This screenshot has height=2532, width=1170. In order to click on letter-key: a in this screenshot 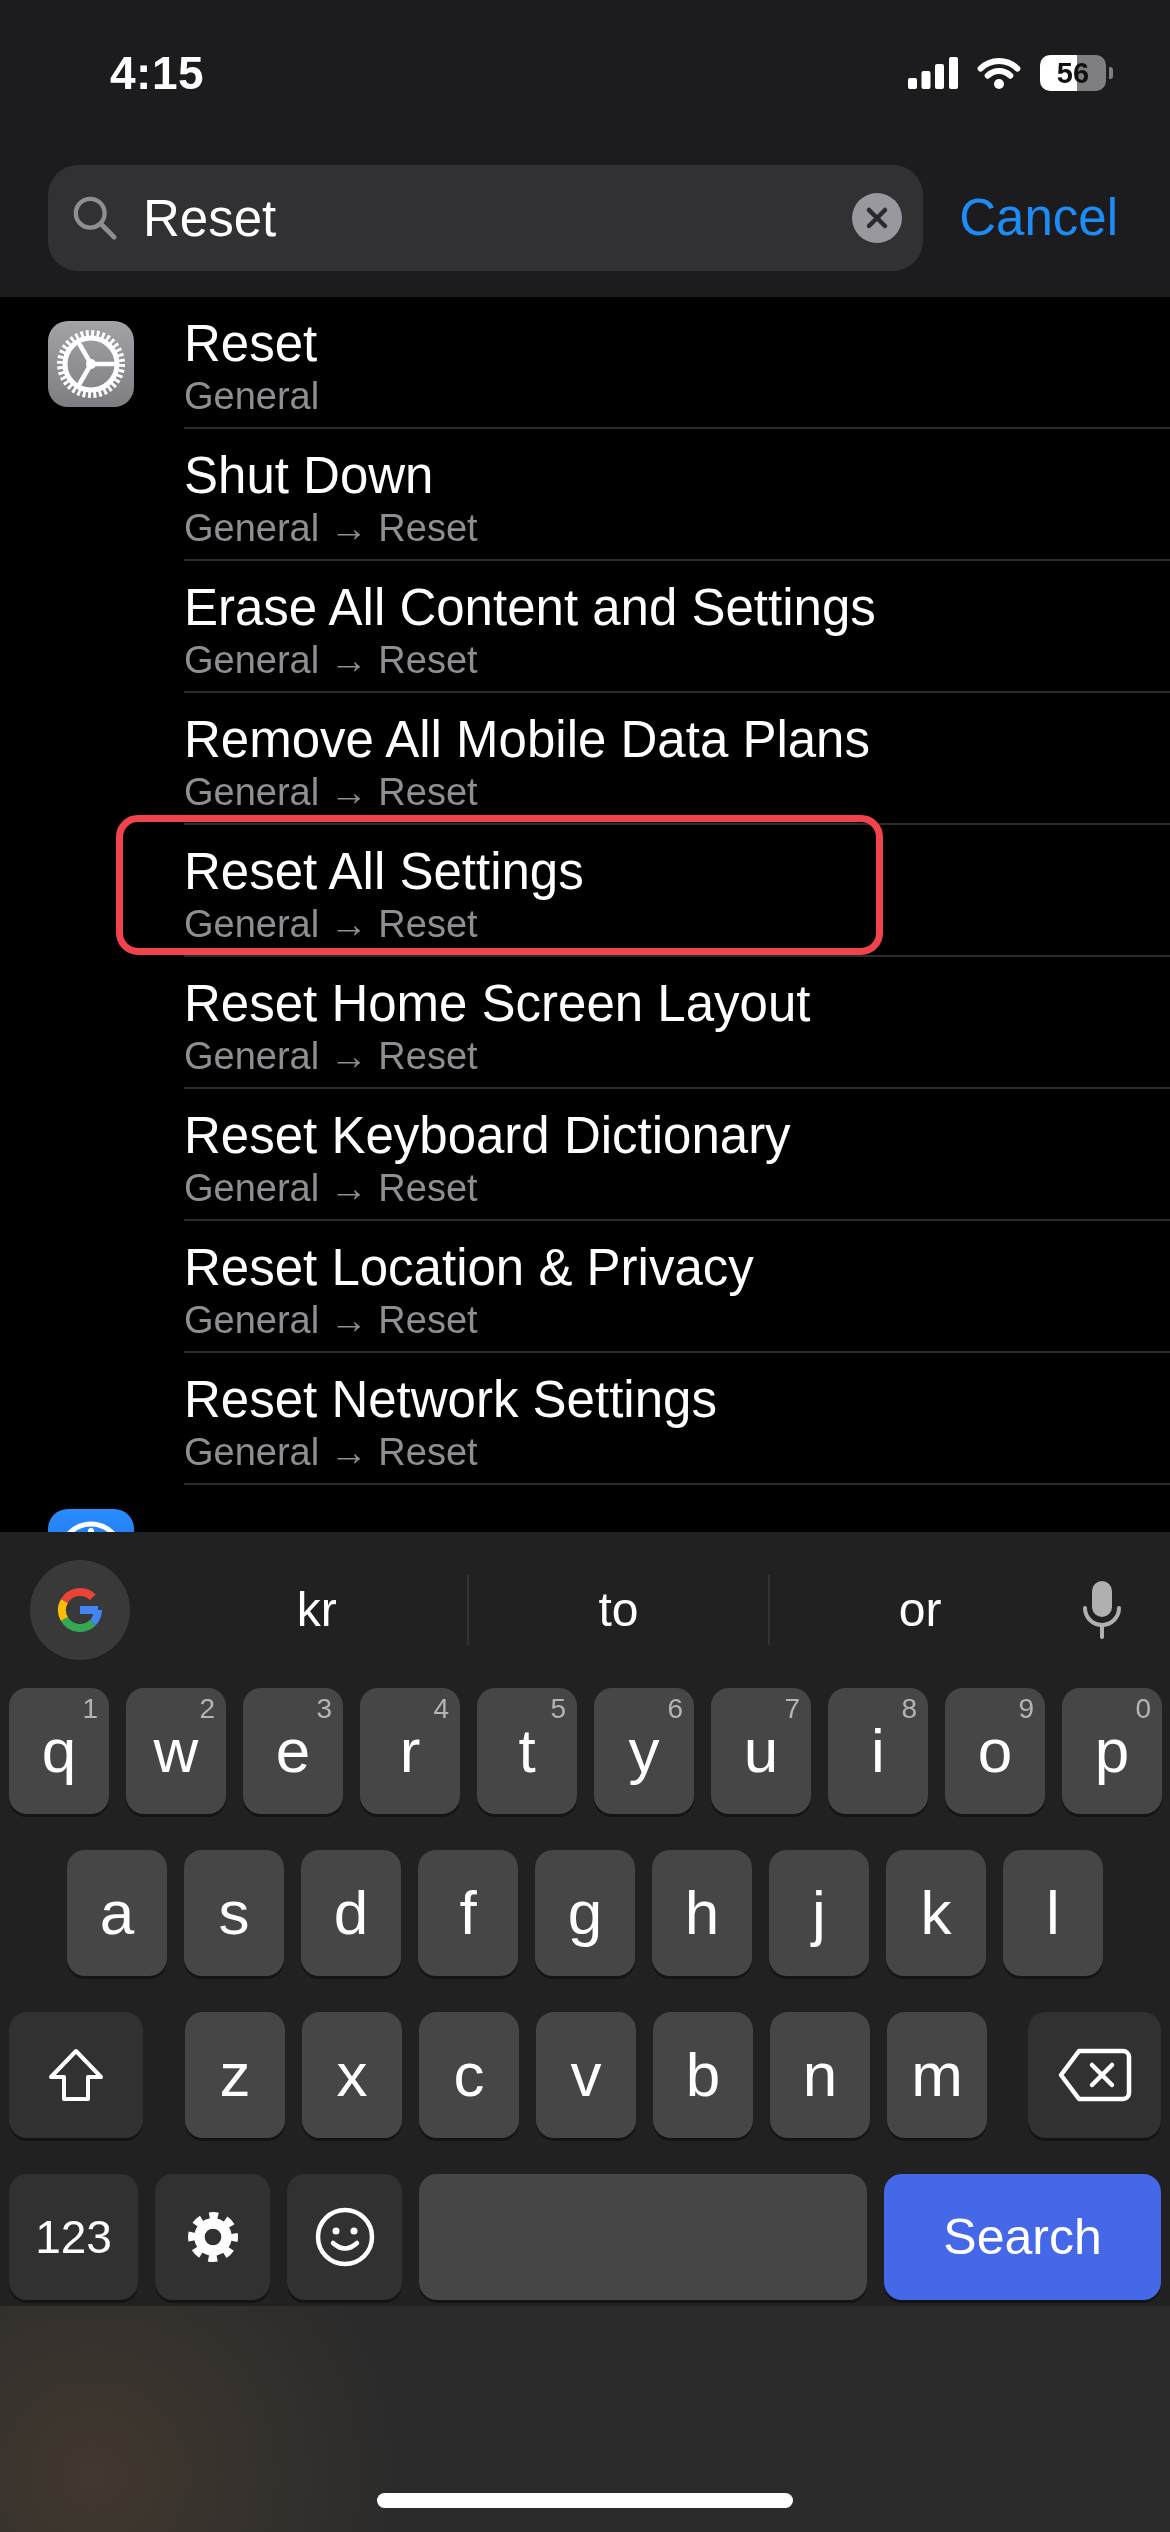, I will do `click(117, 1913)`.